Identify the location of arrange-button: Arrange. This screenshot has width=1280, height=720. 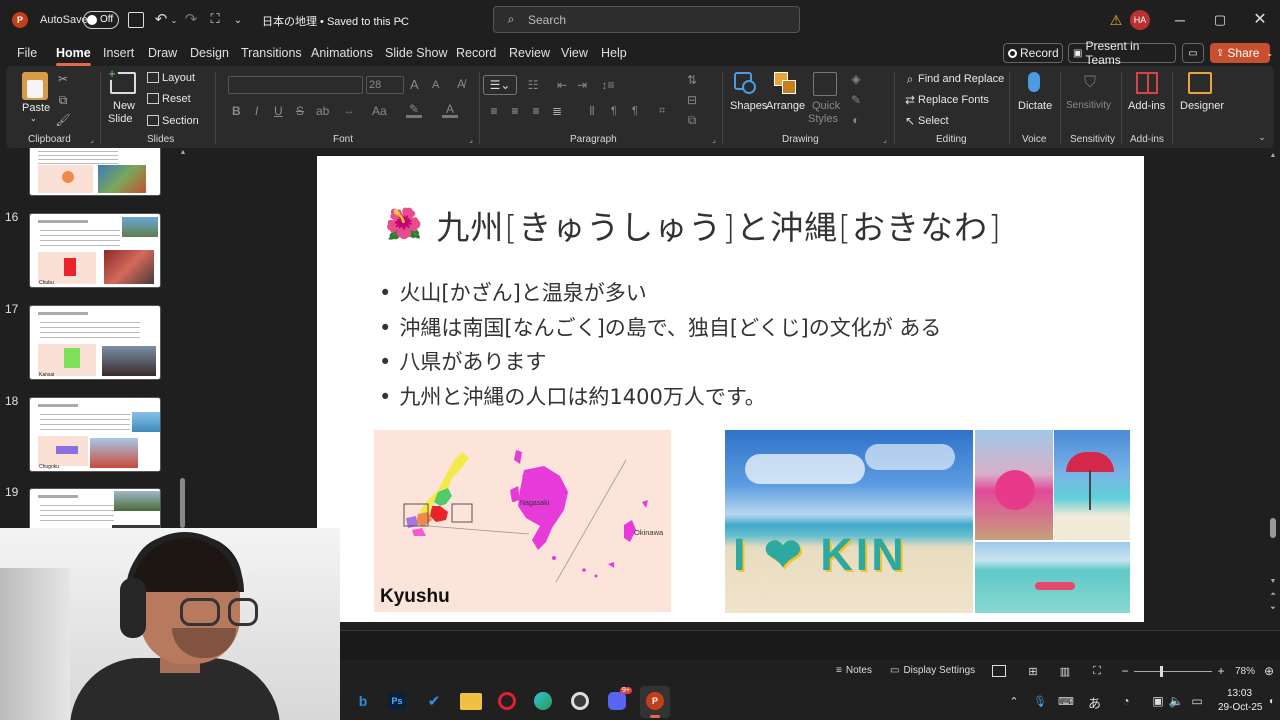
(786, 98).